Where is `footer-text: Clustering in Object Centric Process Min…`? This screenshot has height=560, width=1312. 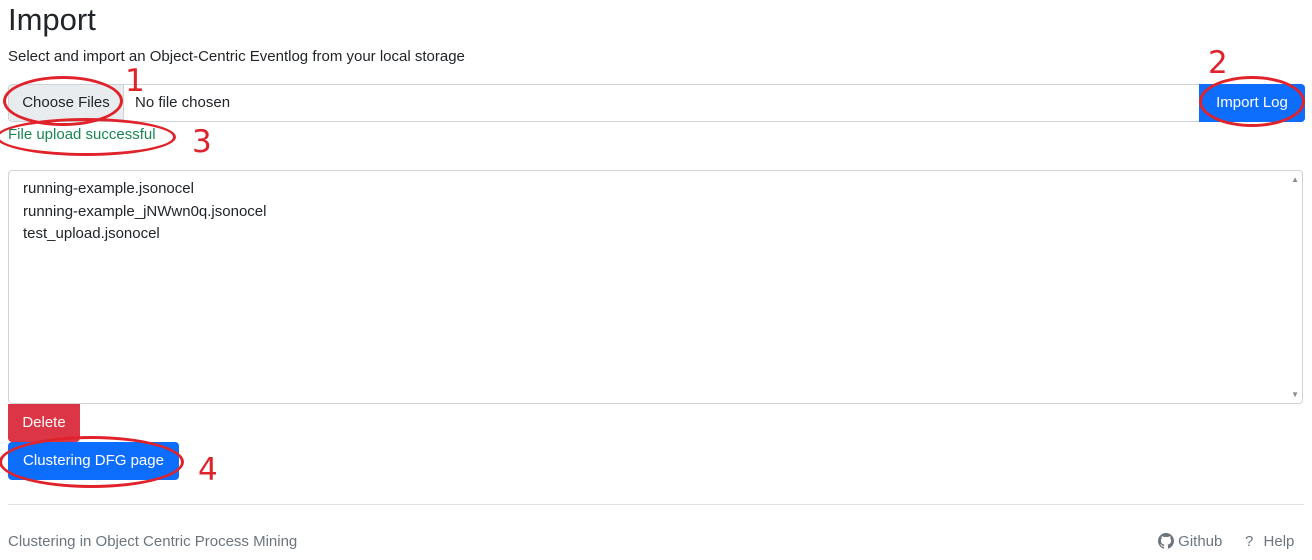 footer-text: Clustering in Object Centric Process Min… is located at coordinates (153, 541).